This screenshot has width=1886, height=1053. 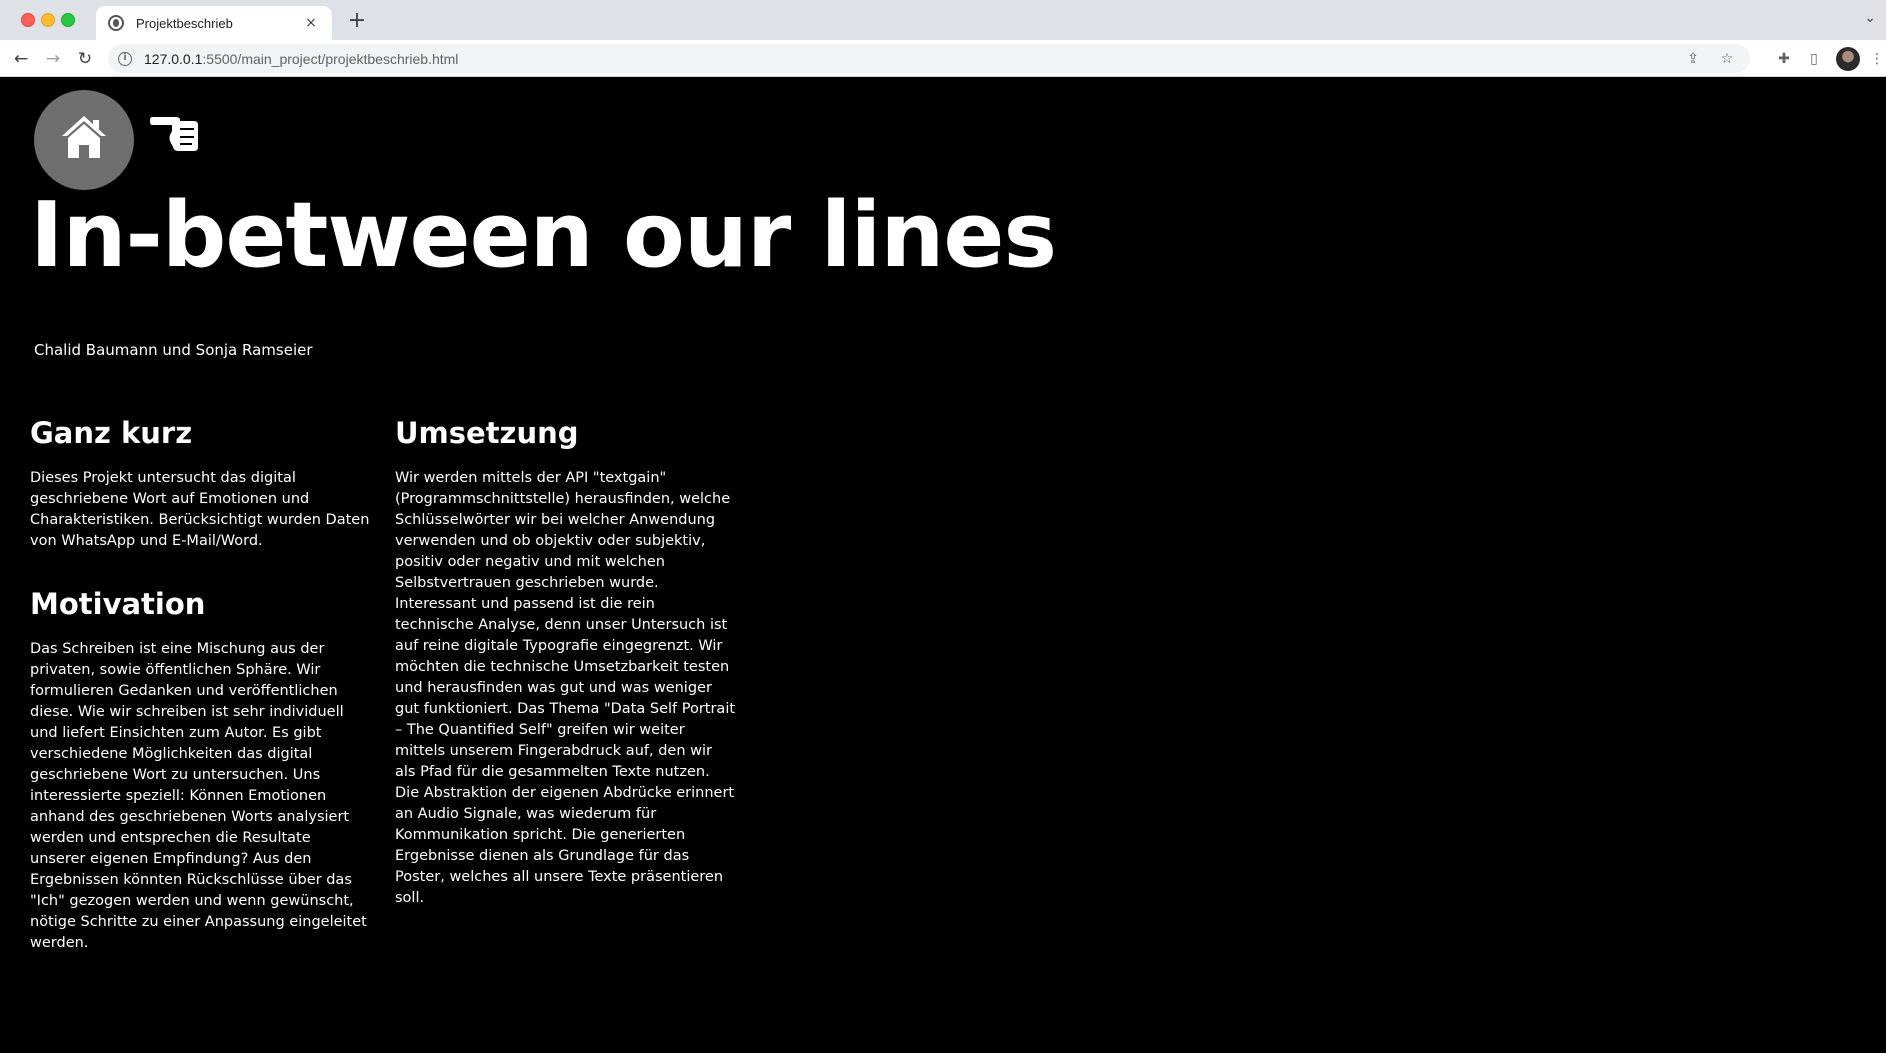 I want to click on bookmark-star-icon: ☆, so click(x=1727, y=59).